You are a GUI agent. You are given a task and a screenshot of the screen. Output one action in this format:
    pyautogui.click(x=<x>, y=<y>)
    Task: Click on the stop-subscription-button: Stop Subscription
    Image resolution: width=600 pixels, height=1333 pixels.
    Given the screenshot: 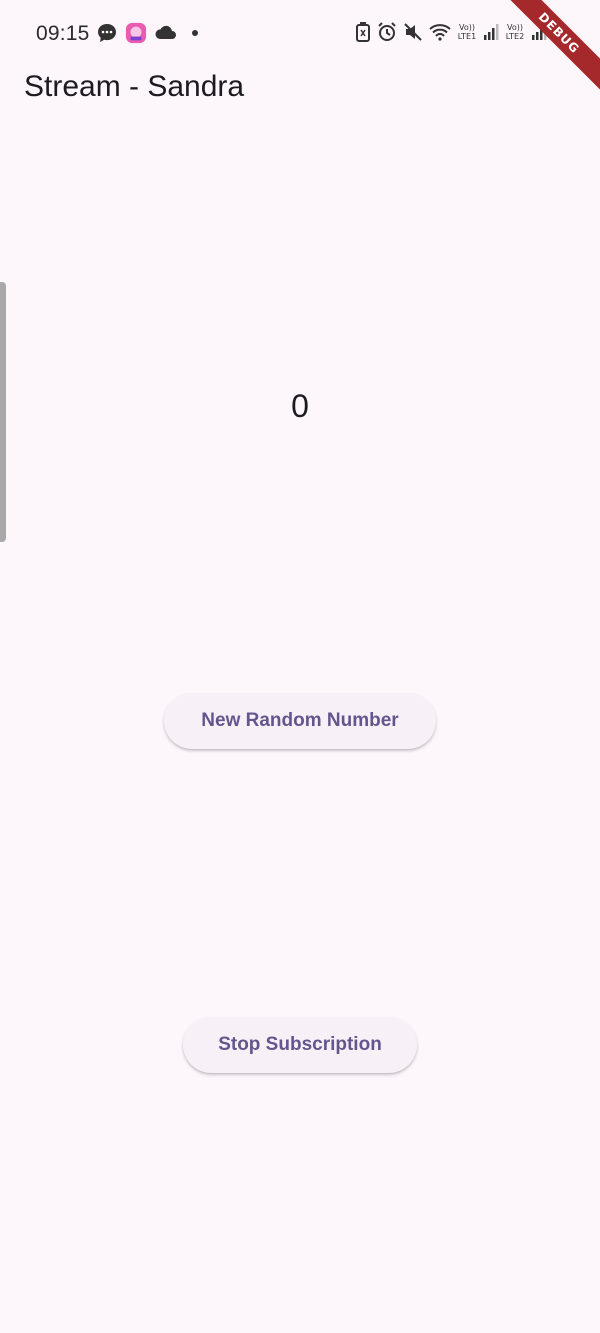 What is the action you would take?
    pyautogui.click(x=300, y=1045)
    